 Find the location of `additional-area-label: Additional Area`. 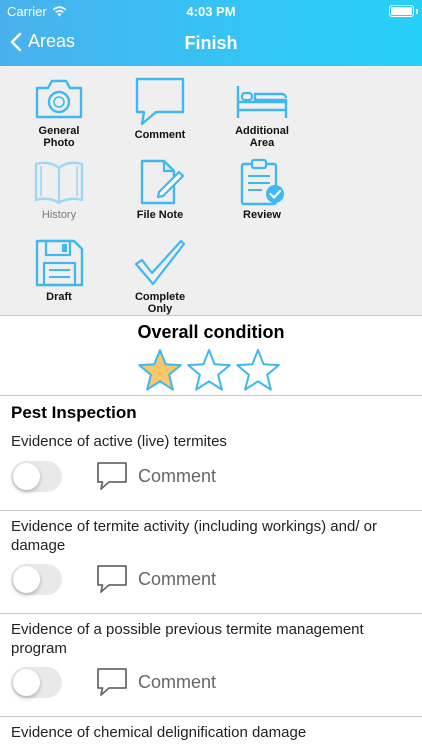

additional-area-label: Additional Area is located at coordinates (262, 137).